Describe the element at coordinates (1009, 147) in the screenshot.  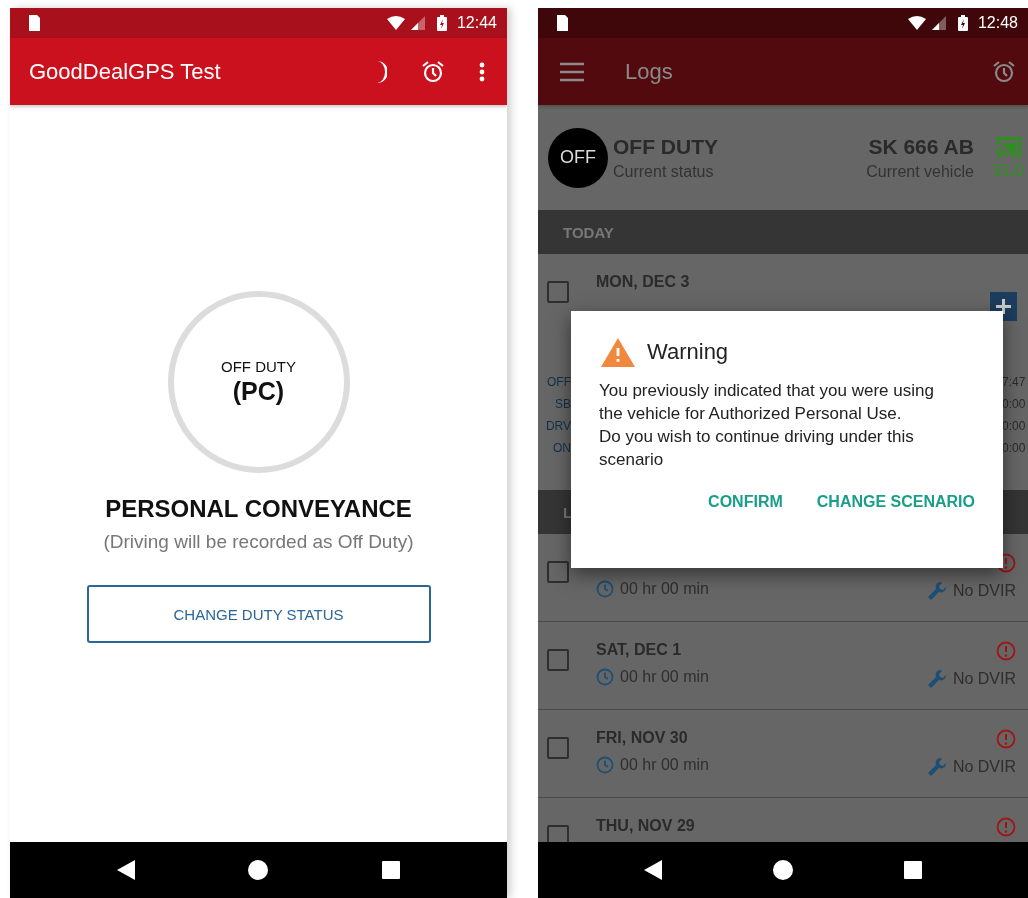
I see `cast-icon` at that location.